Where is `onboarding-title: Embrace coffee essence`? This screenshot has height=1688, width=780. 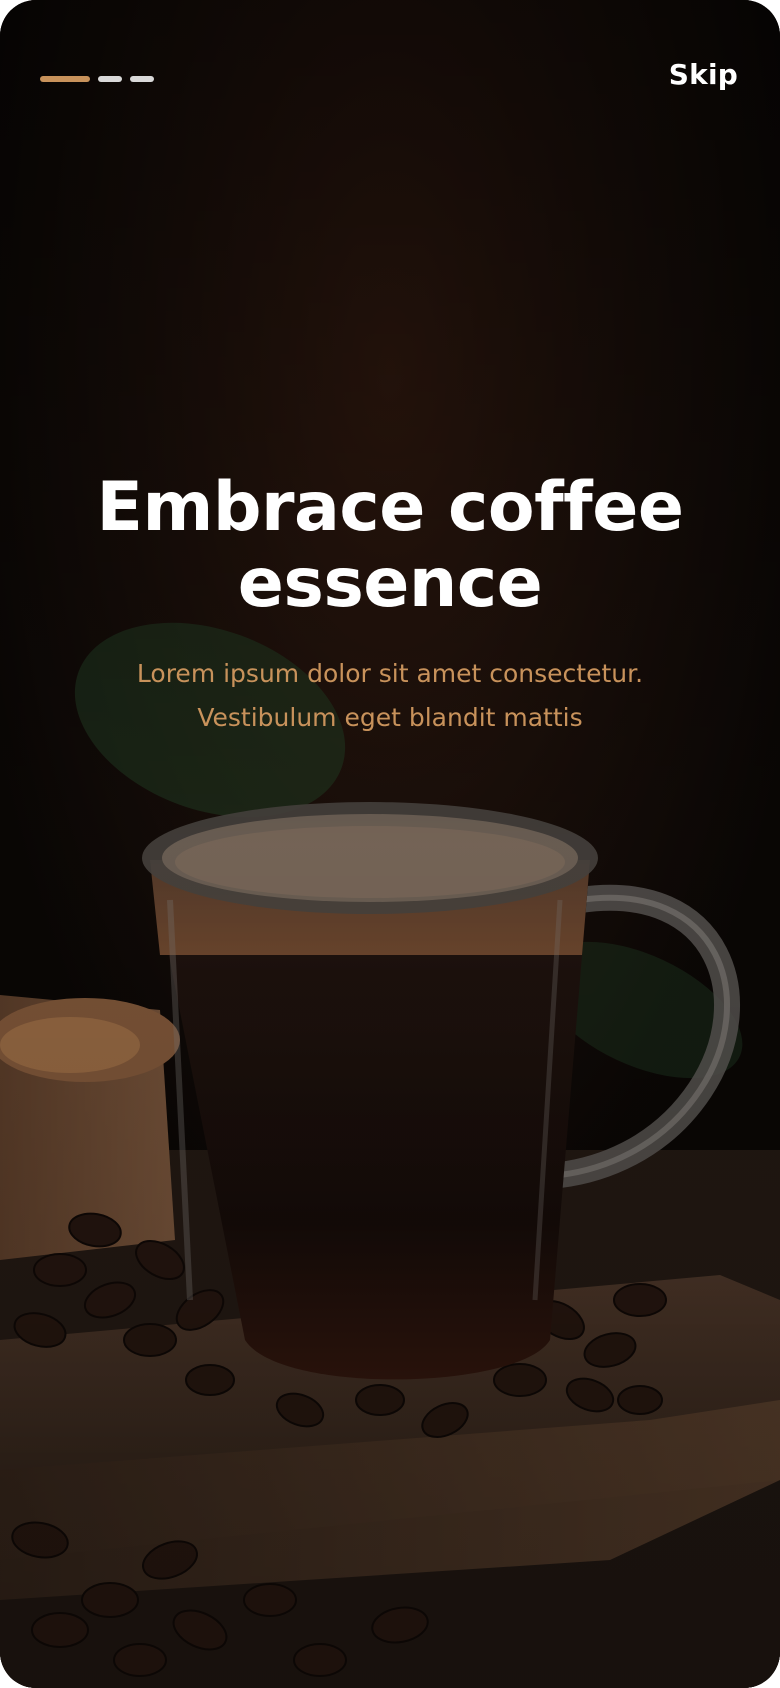
onboarding-title: Embrace coffee essence is located at coordinates (390, 546).